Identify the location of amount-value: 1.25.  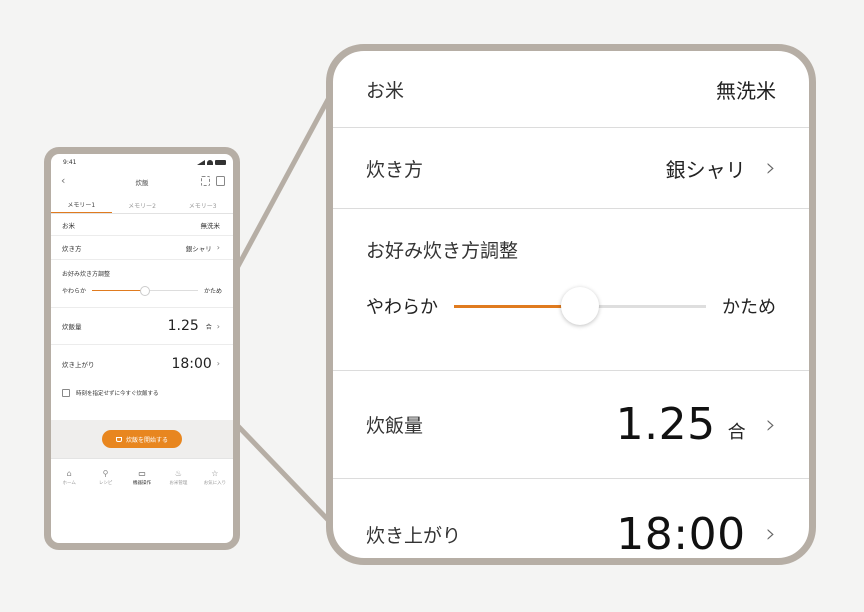
(183, 326).